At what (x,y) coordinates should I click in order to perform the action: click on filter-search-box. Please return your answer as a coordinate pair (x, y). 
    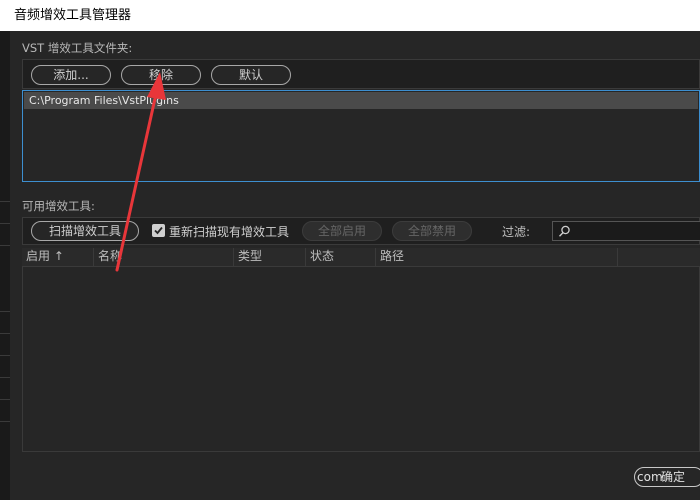
    Looking at the image, I should click on (626, 231).